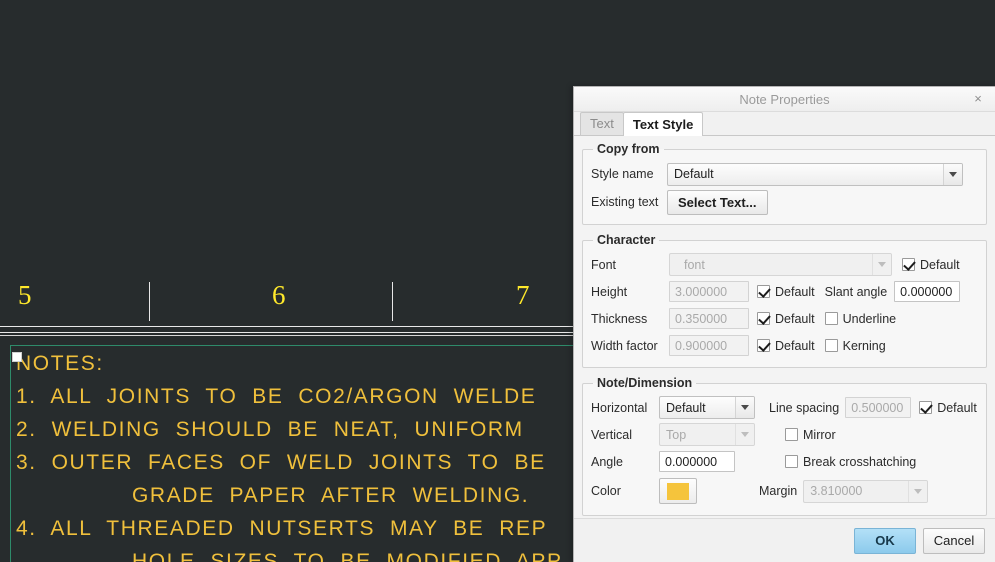  I want to click on line-spacing-input, so click(878, 407).